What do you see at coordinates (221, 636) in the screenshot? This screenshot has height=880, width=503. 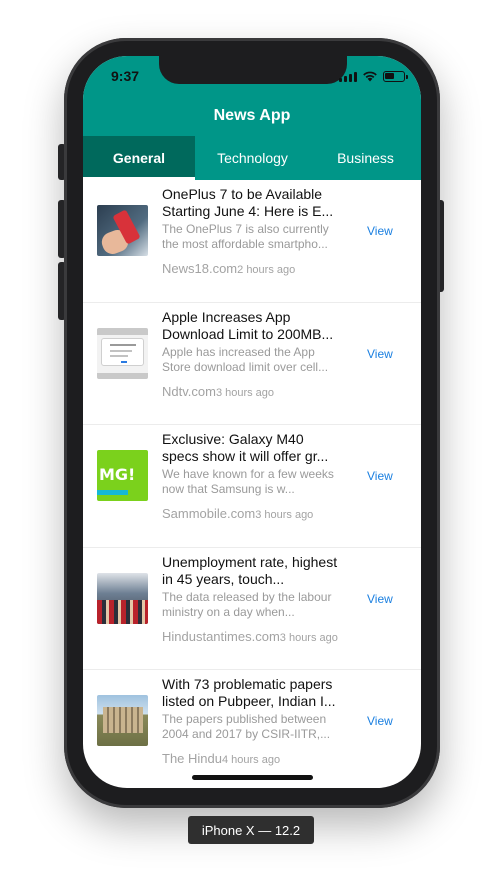 I see `news-source: Hindustantimes.com` at bounding box center [221, 636].